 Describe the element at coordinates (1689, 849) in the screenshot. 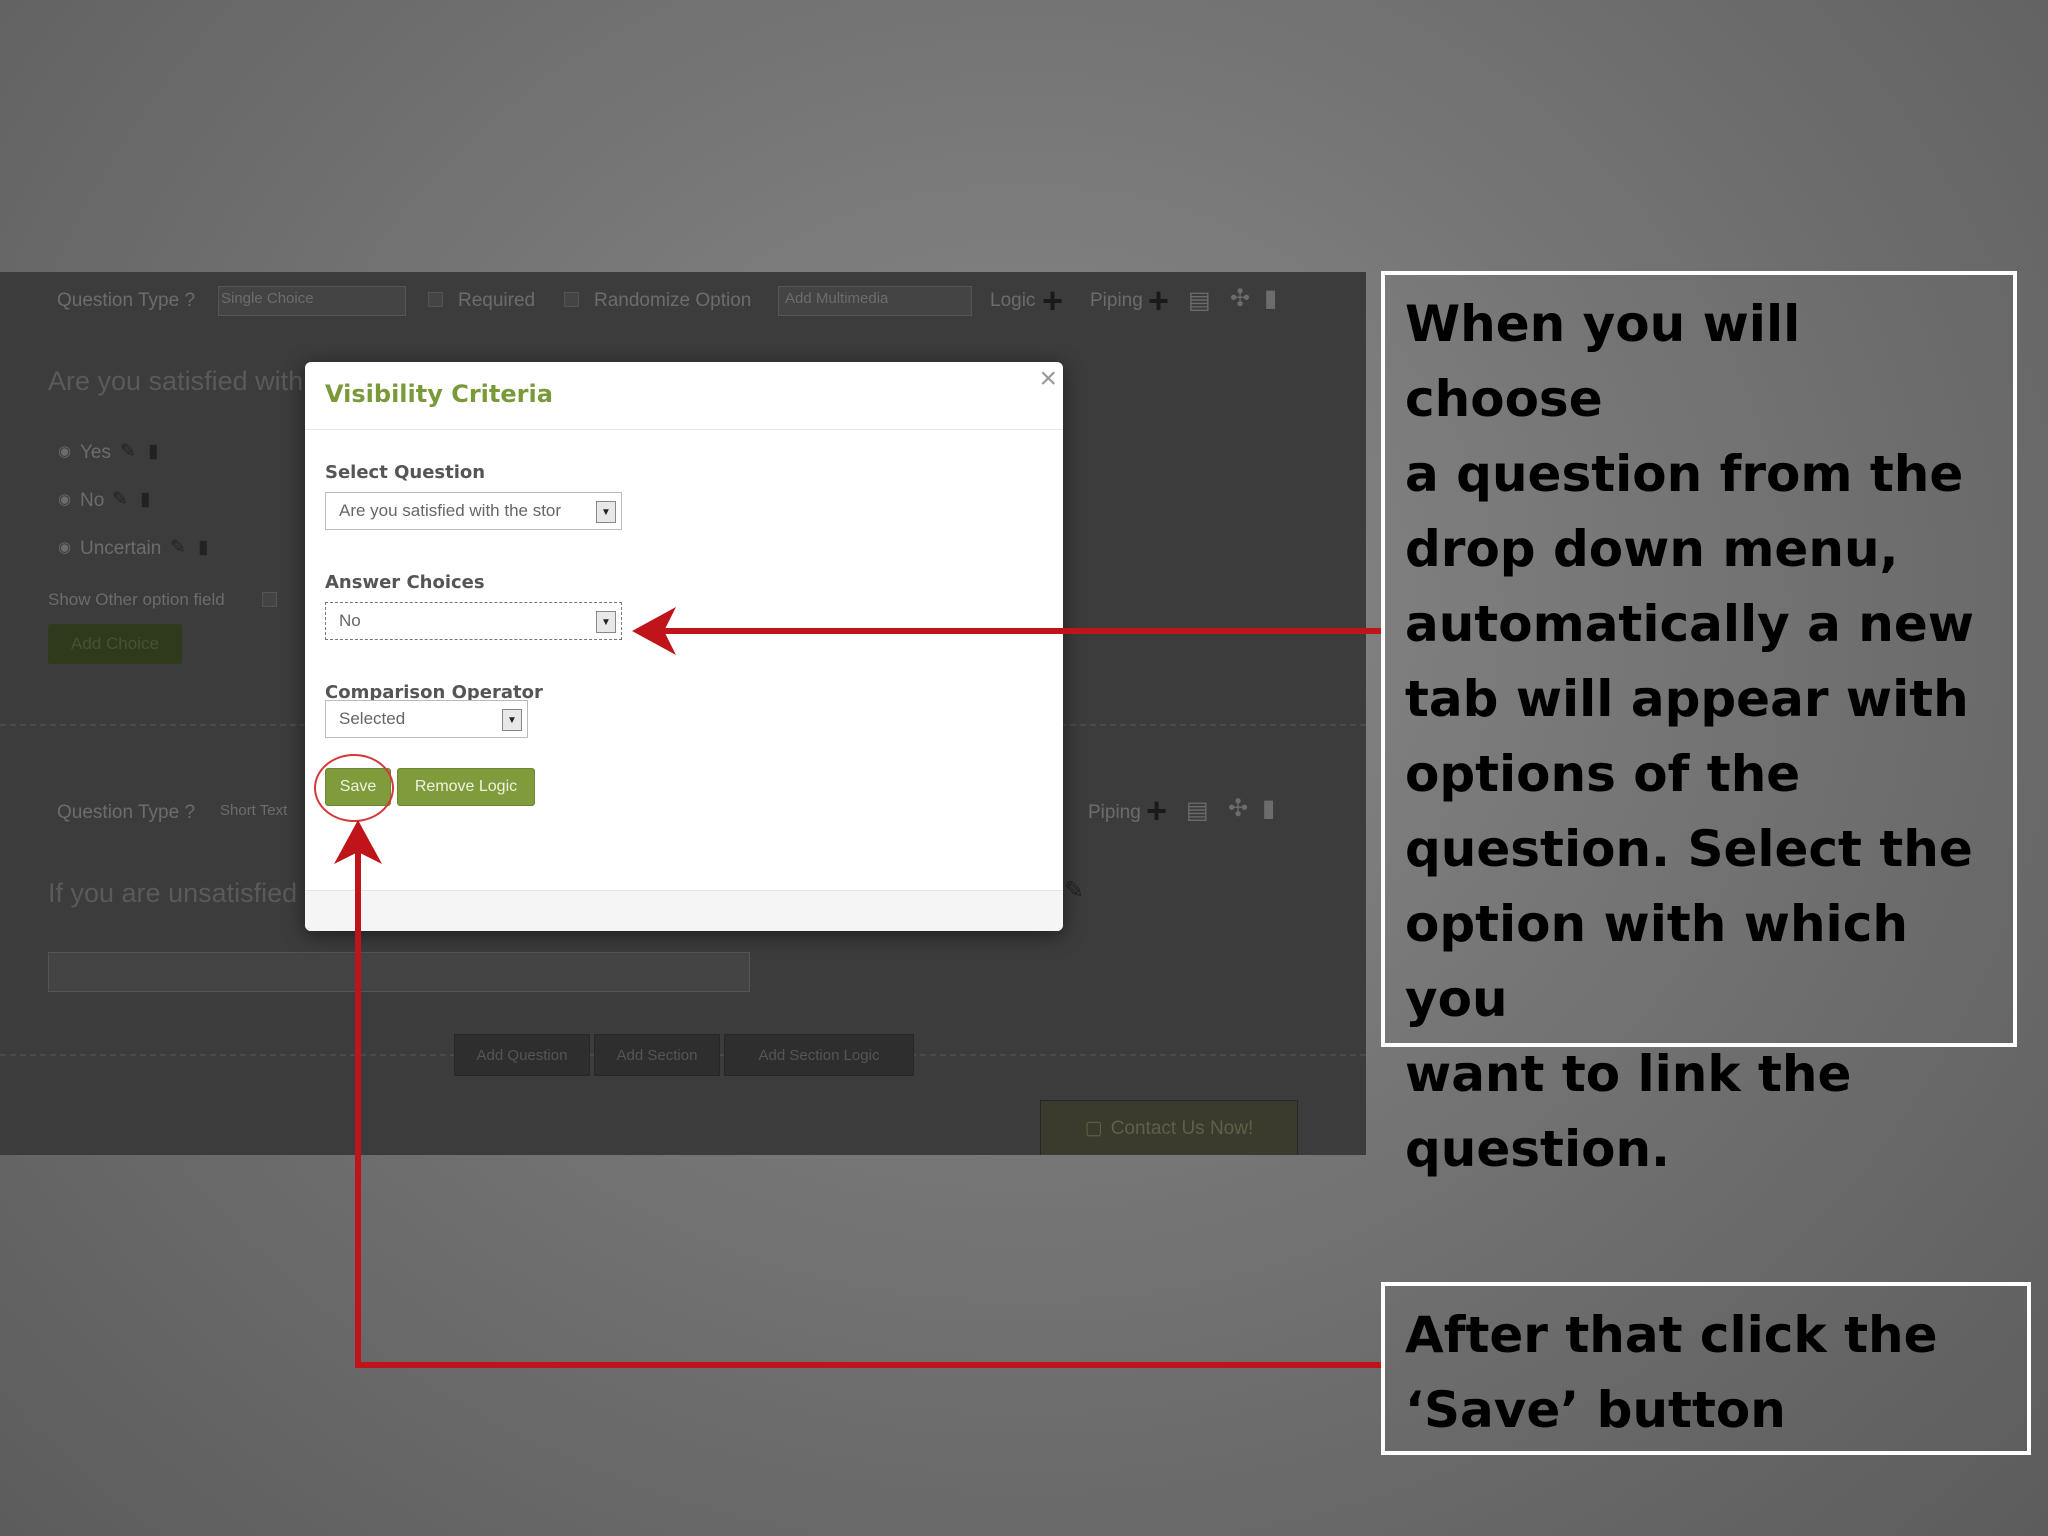

I see `callout-line: question. Select the` at that location.